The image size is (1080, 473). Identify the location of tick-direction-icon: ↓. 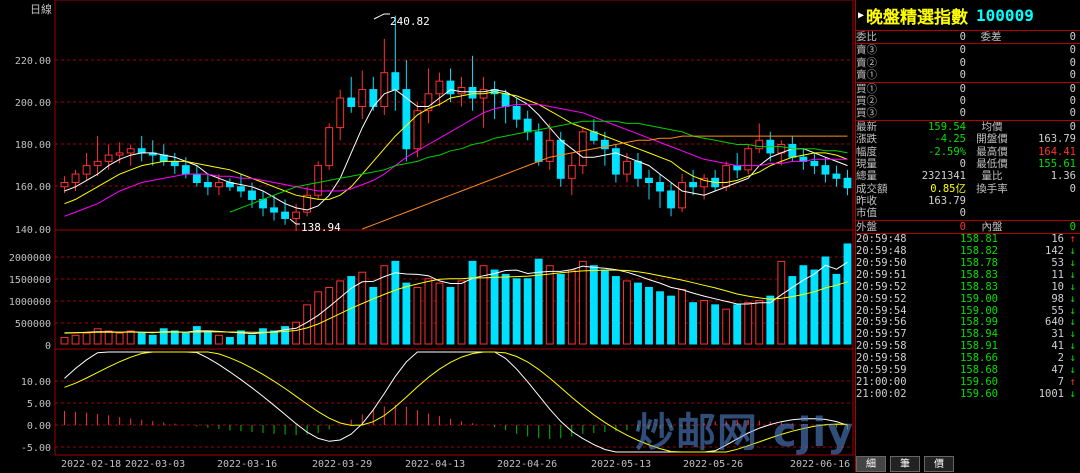
(1072, 286).